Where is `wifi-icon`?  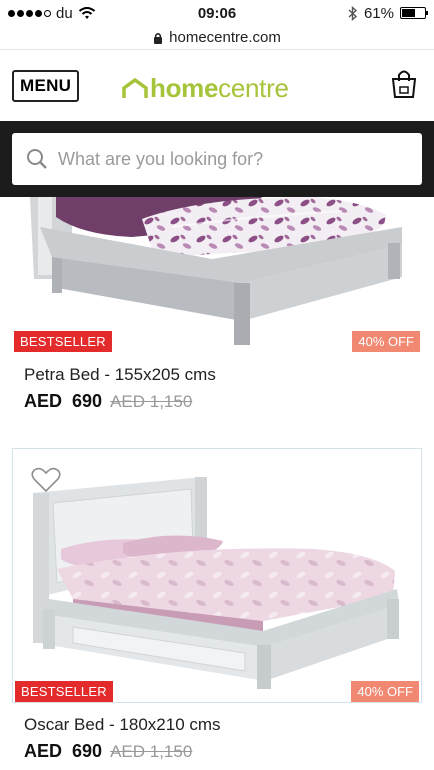 wifi-icon is located at coordinates (86, 12).